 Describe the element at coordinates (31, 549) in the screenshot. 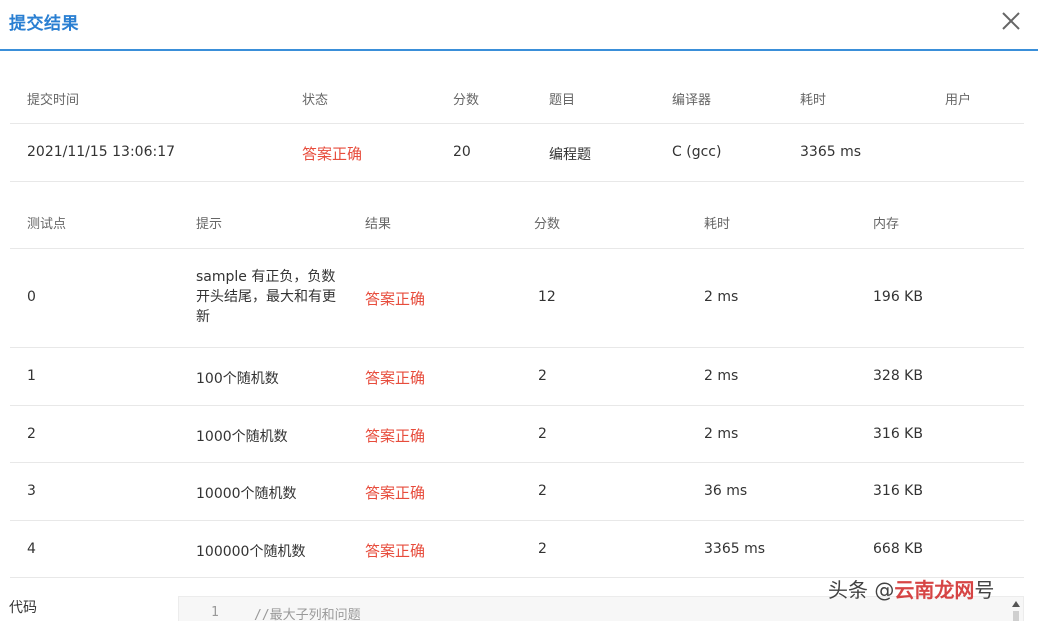

I see `case-id: 4` at that location.